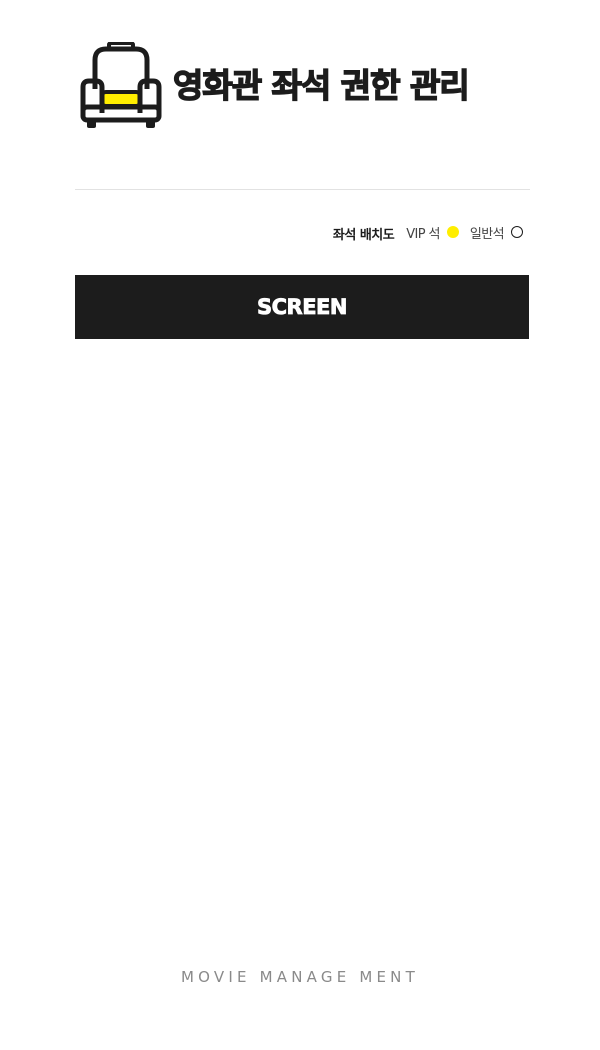 This screenshot has width=600, height=1050. Describe the element at coordinates (487, 234) in the screenshot. I see `legend-normal-label: 일반석` at that location.